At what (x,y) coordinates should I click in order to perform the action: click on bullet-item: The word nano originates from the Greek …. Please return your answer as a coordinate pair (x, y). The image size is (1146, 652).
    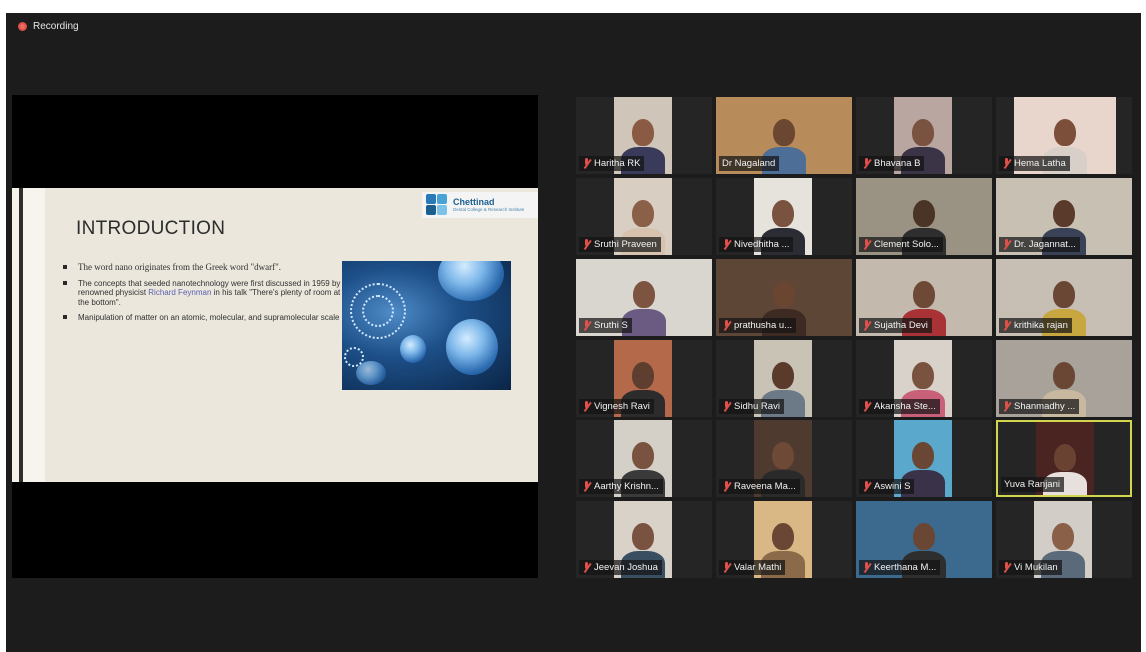
    Looking at the image, I should click on (208, 267).